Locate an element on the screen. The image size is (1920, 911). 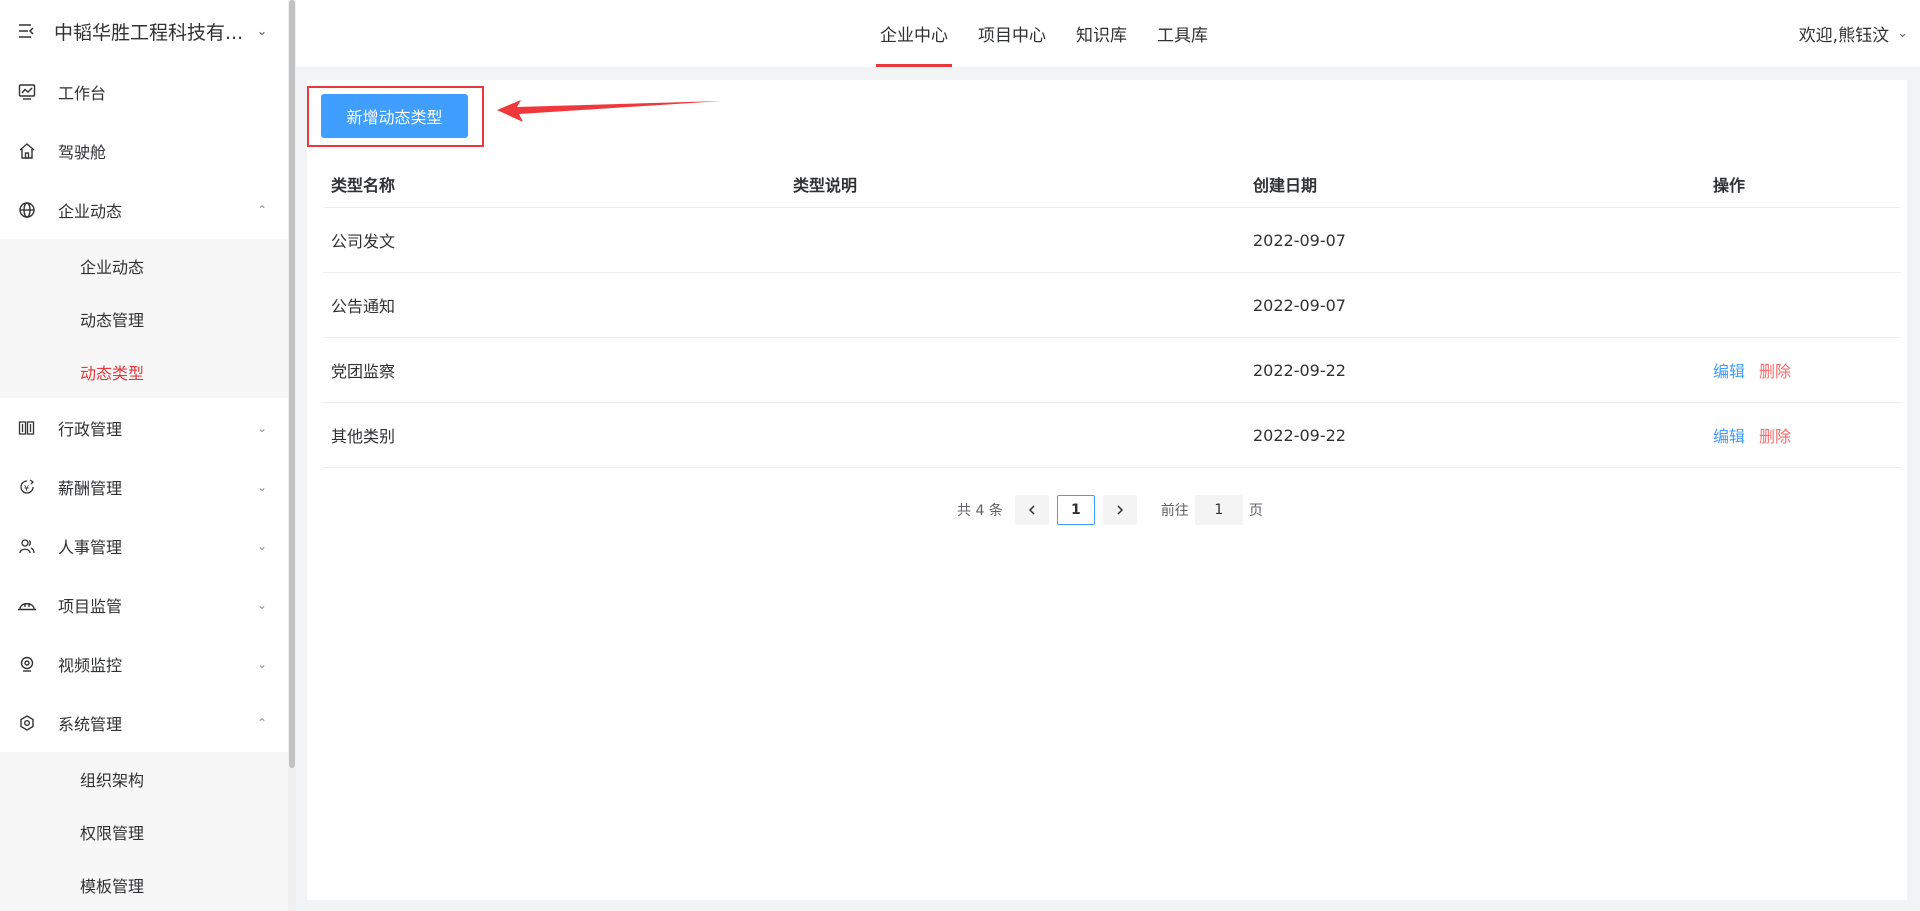
header-actions: 操作 is located at coordinates (1729, 185).